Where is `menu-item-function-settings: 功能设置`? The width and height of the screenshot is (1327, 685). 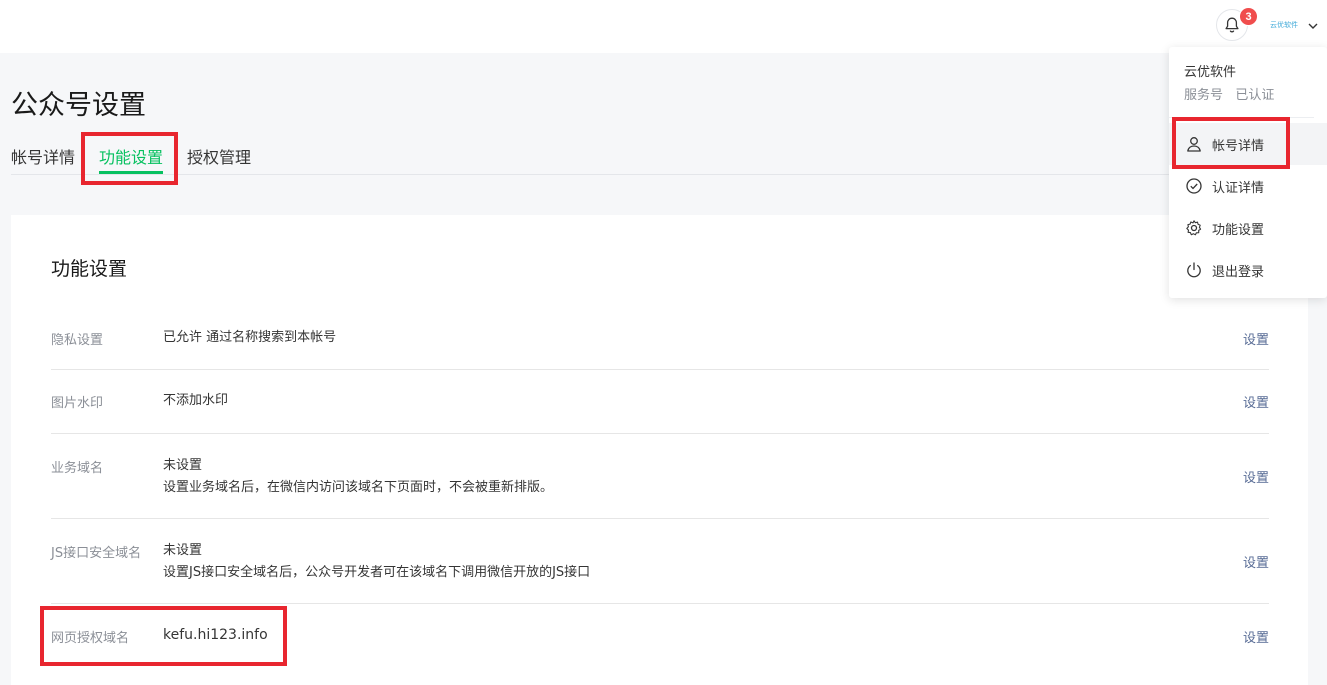
menu-item-function-settings: 功能设置 is located at coordinates (1248, 228).